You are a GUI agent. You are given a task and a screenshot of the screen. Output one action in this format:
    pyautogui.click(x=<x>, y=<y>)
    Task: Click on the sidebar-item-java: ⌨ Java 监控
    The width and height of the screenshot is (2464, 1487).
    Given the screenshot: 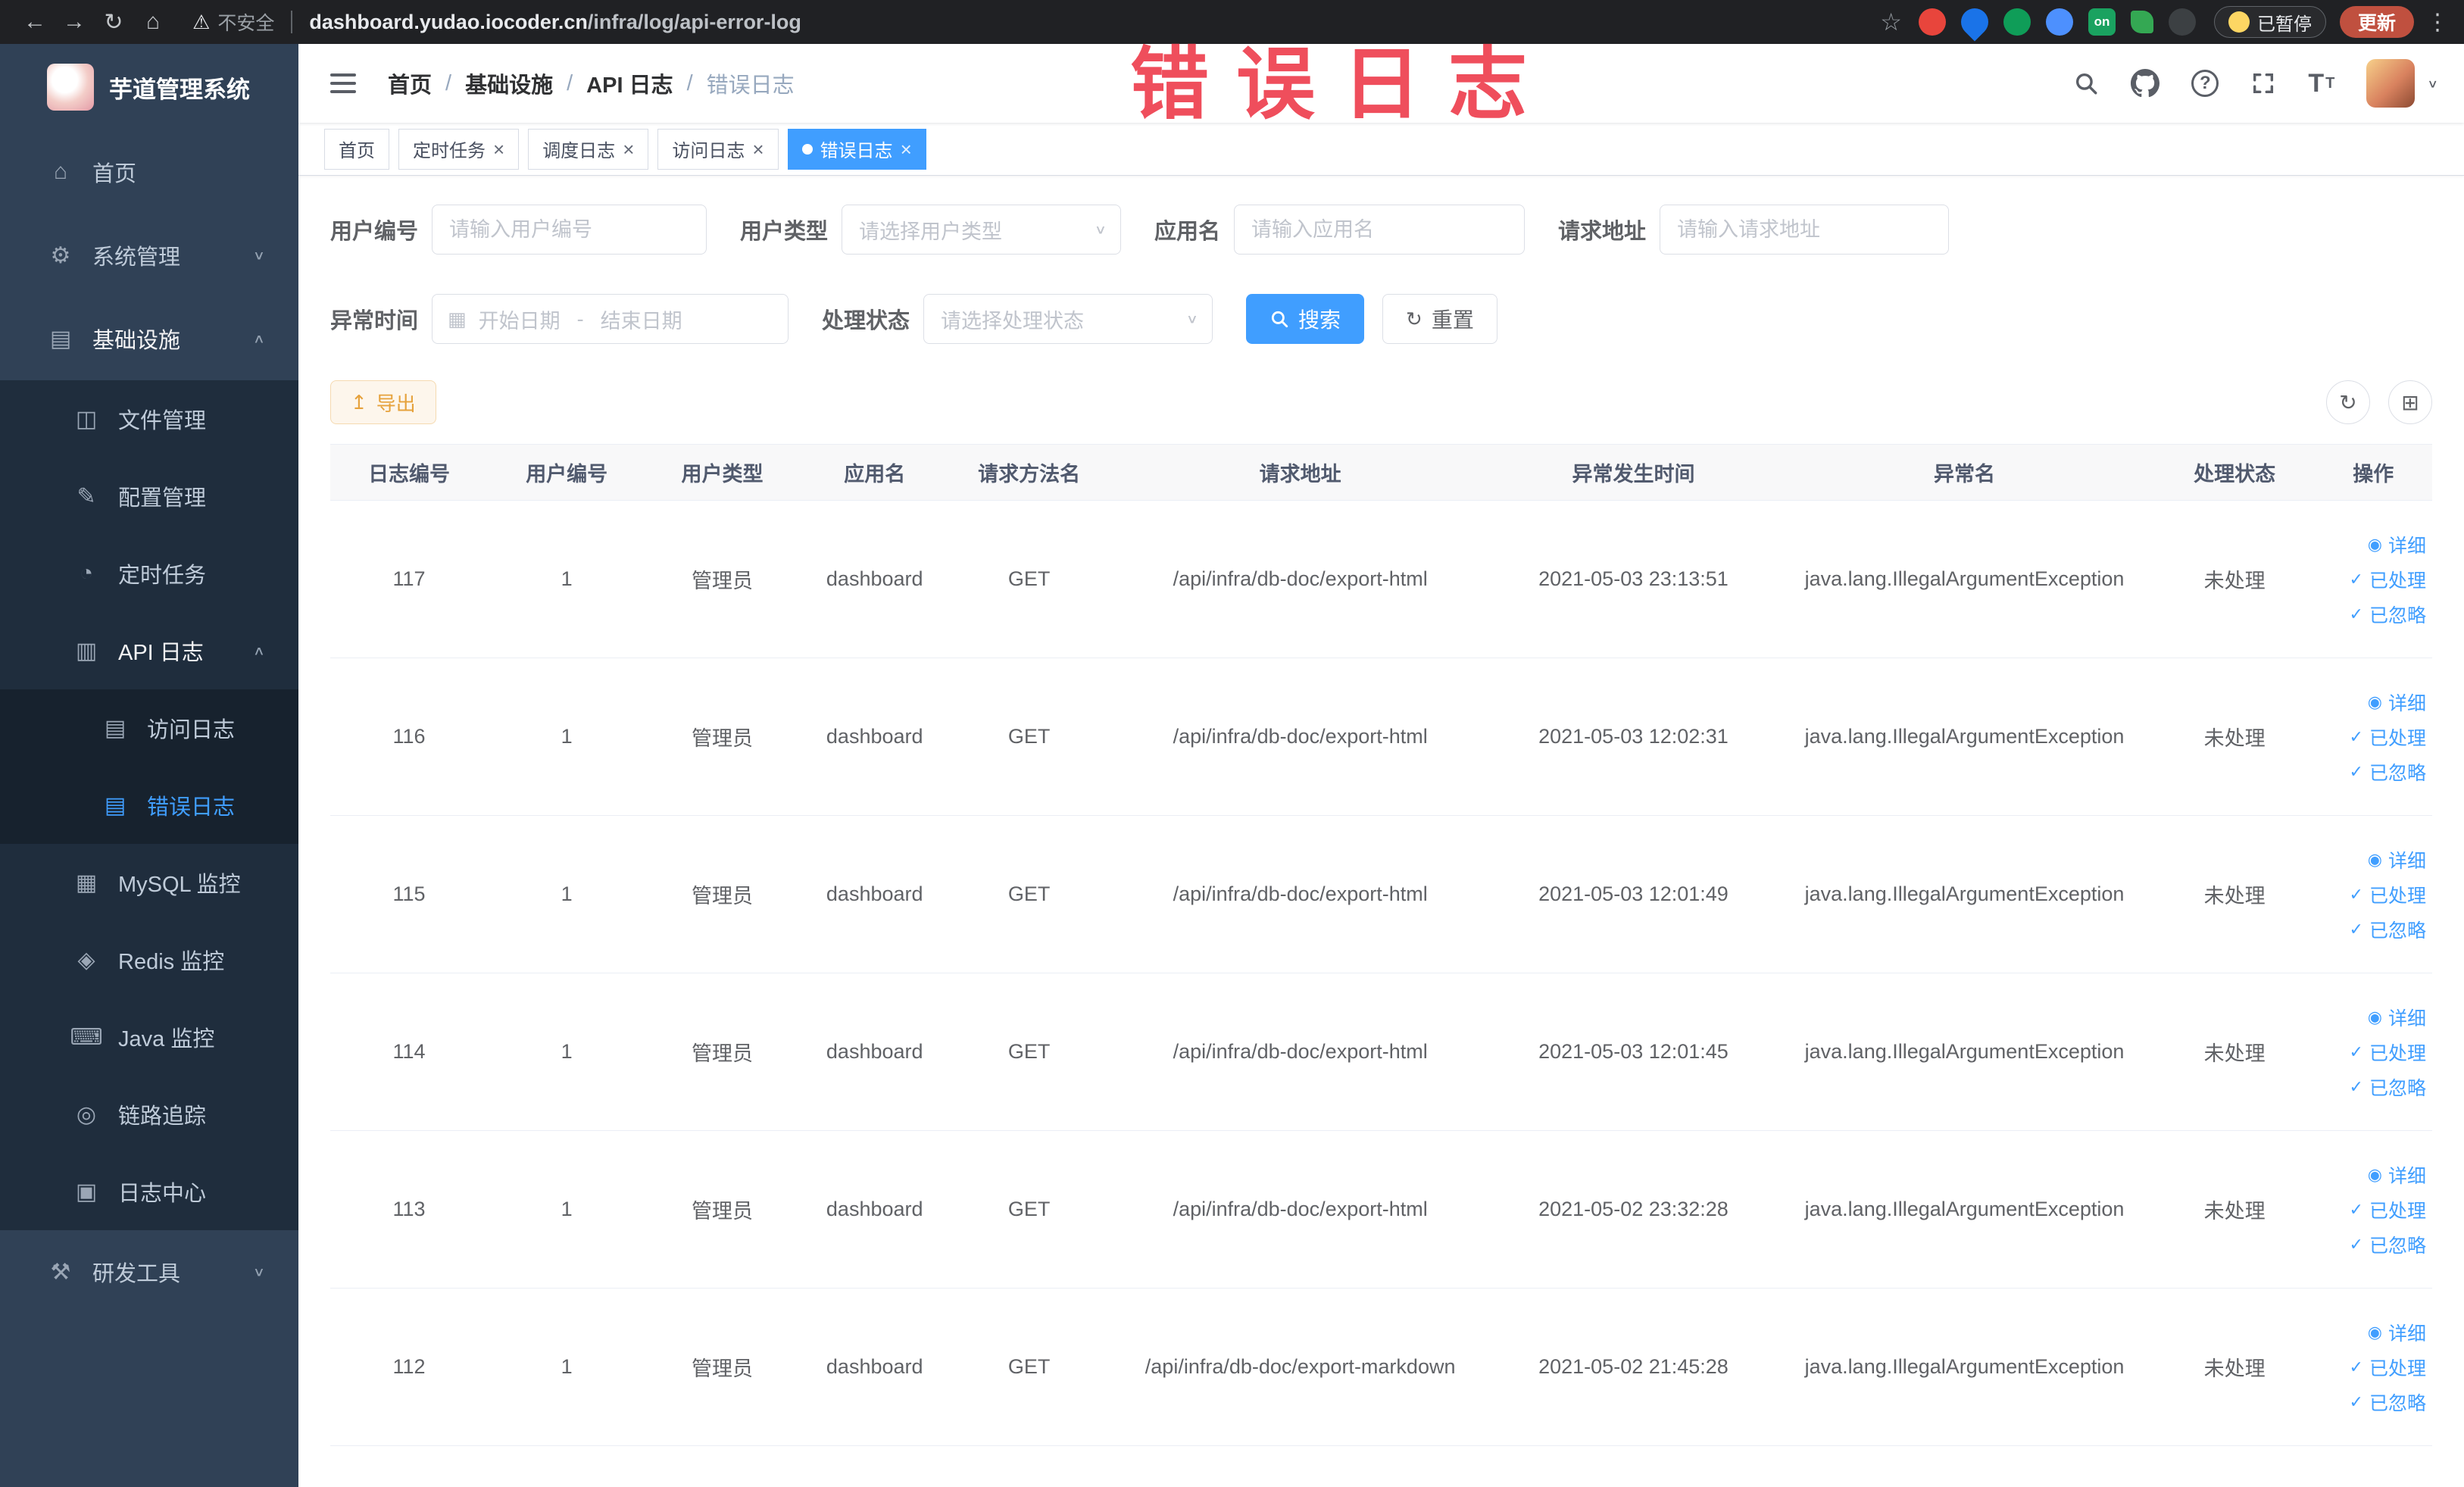 What is the action you would take?
    pyautogui.click(x=149, y=1037)
    